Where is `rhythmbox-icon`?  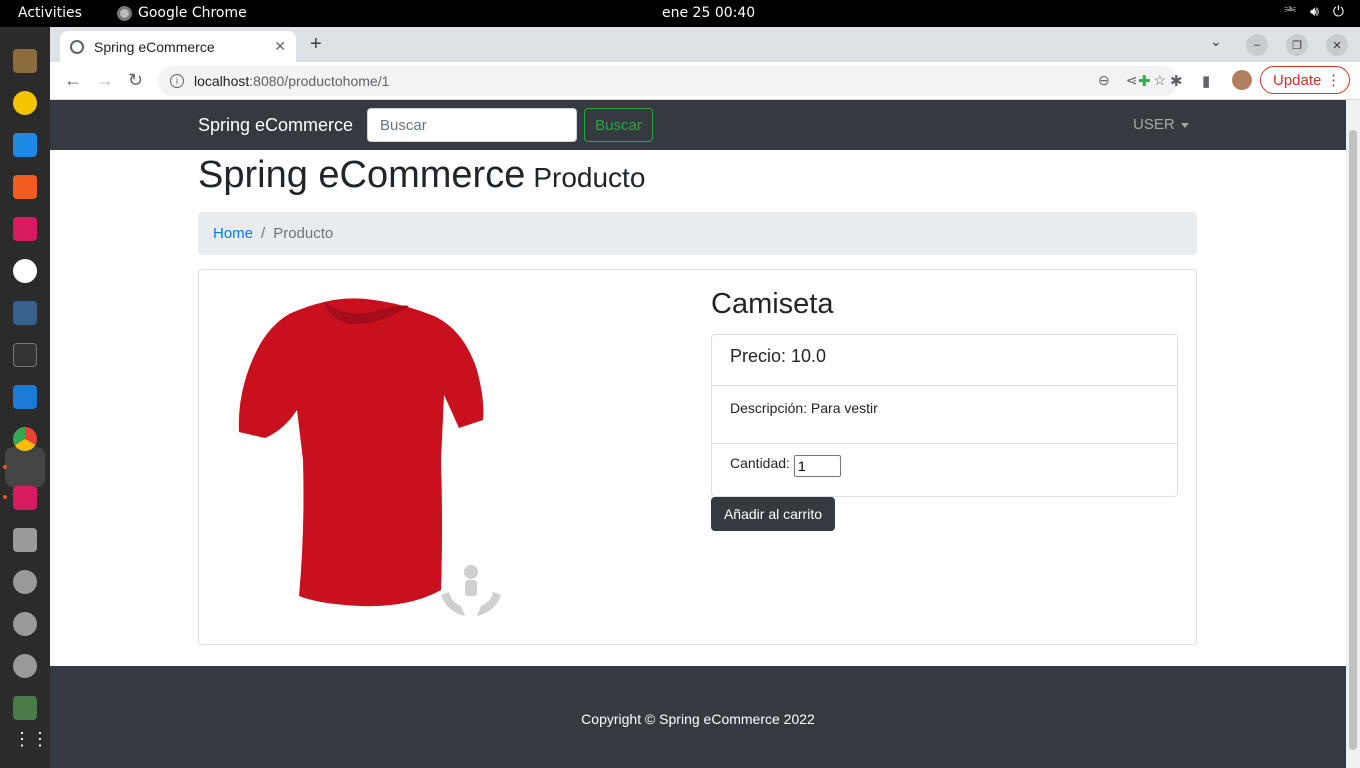 rhythmbox-icon is located at coordinates (25, 103).